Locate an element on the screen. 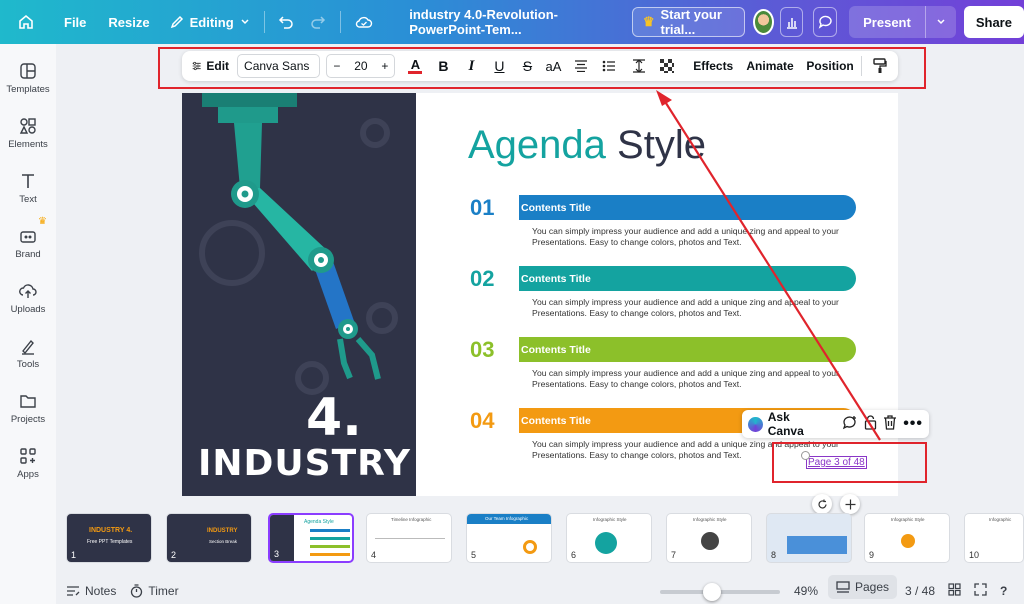 The image size is (1024, 604). tools-icon is located at coordinates (28, 347).